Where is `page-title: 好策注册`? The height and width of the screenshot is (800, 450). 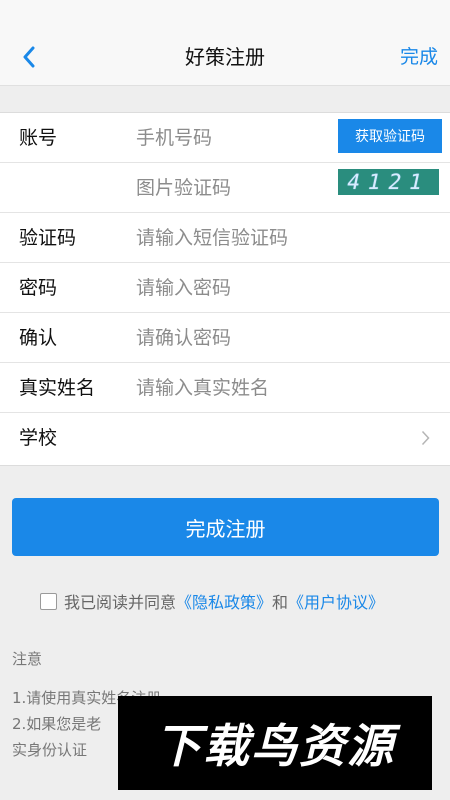
page-title: 好策注册 is located at coordinates (225, 57).